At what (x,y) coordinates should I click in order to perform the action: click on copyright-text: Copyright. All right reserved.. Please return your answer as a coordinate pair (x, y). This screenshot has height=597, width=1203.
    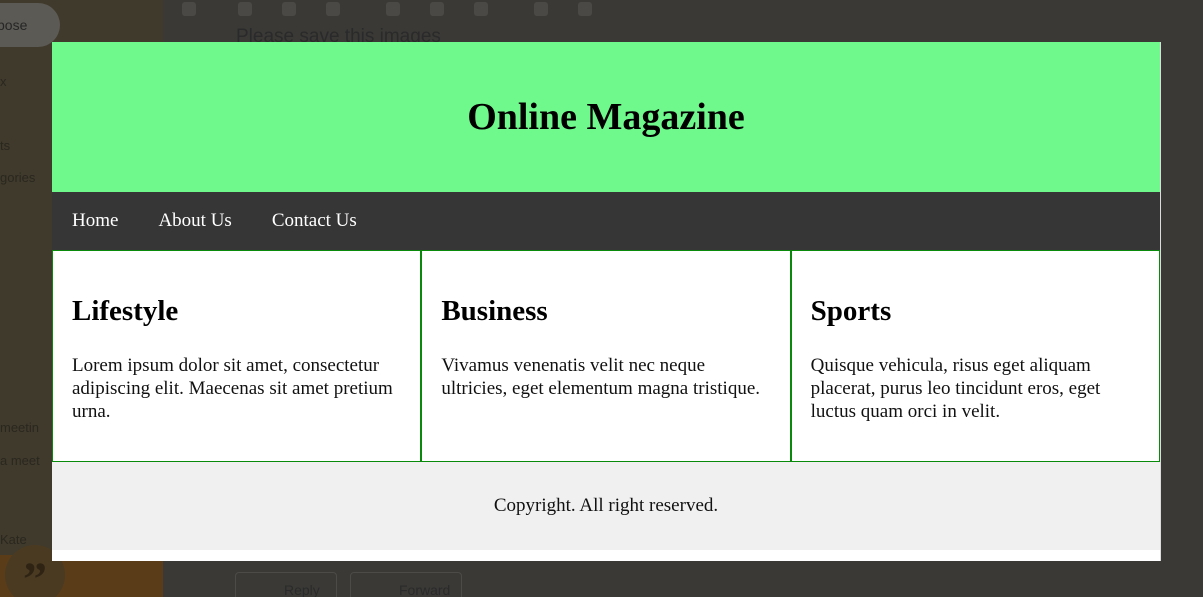
    Looking at the image, I should click on (606, 505).